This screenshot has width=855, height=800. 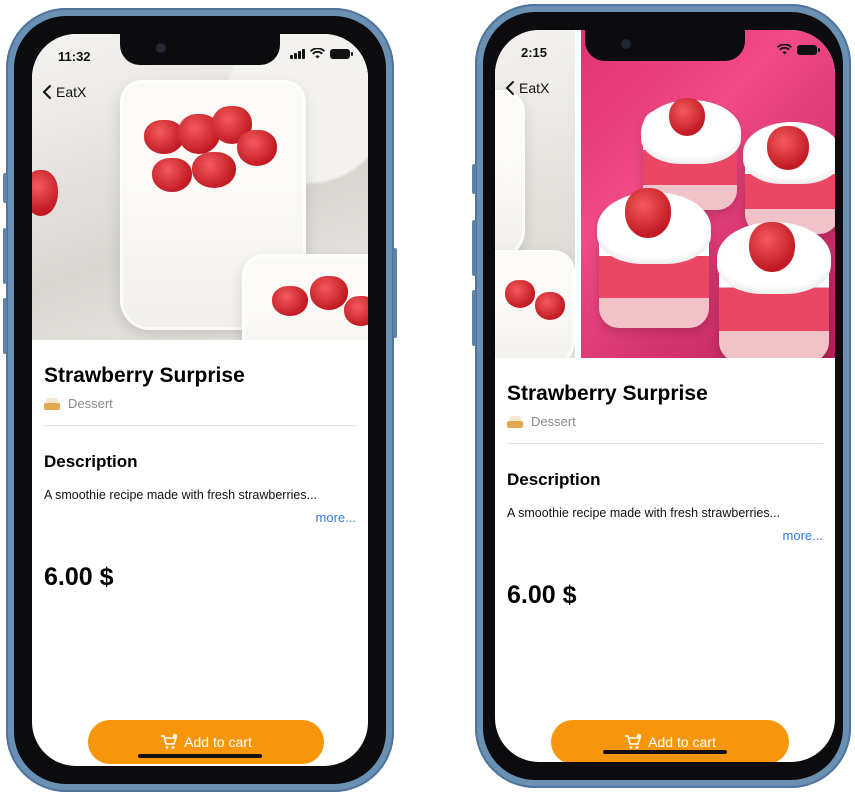 I want to click on status-time: 2:15, so click(x=534, y=52).